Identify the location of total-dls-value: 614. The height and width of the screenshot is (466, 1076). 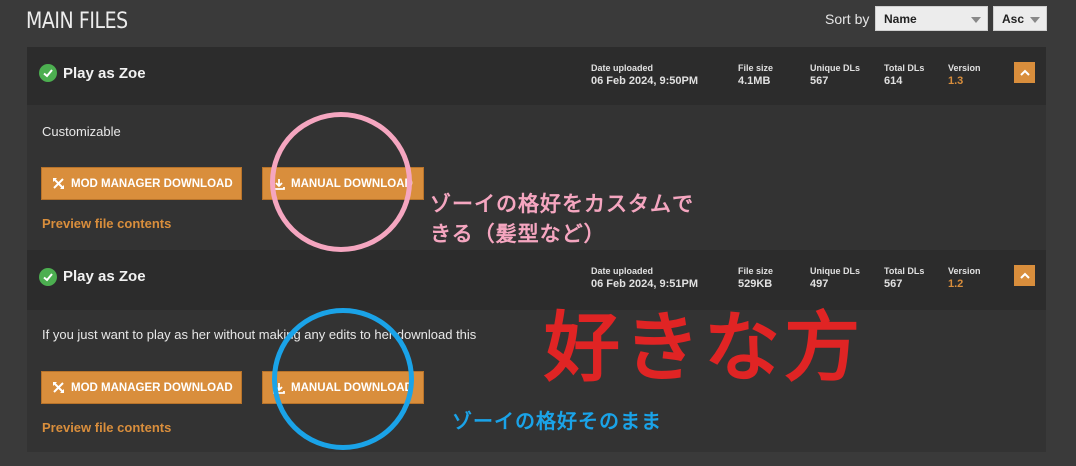
(893, 81).